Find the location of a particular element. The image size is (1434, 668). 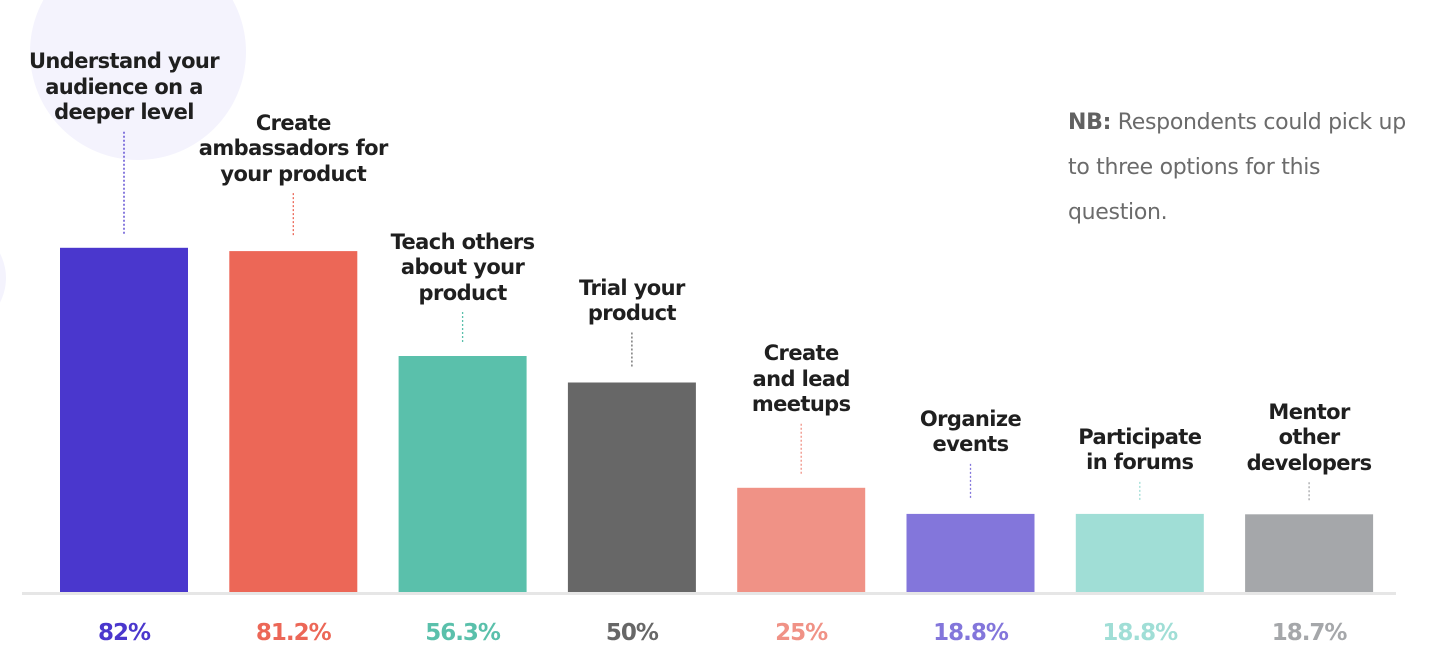

category-label-4: Trial your product is located at coordinates (632, 300).